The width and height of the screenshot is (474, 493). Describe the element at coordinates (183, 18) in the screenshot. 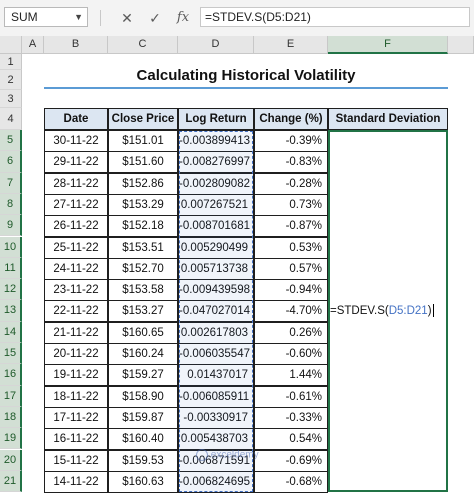

I see `insert-function-icon: fx` at that location.